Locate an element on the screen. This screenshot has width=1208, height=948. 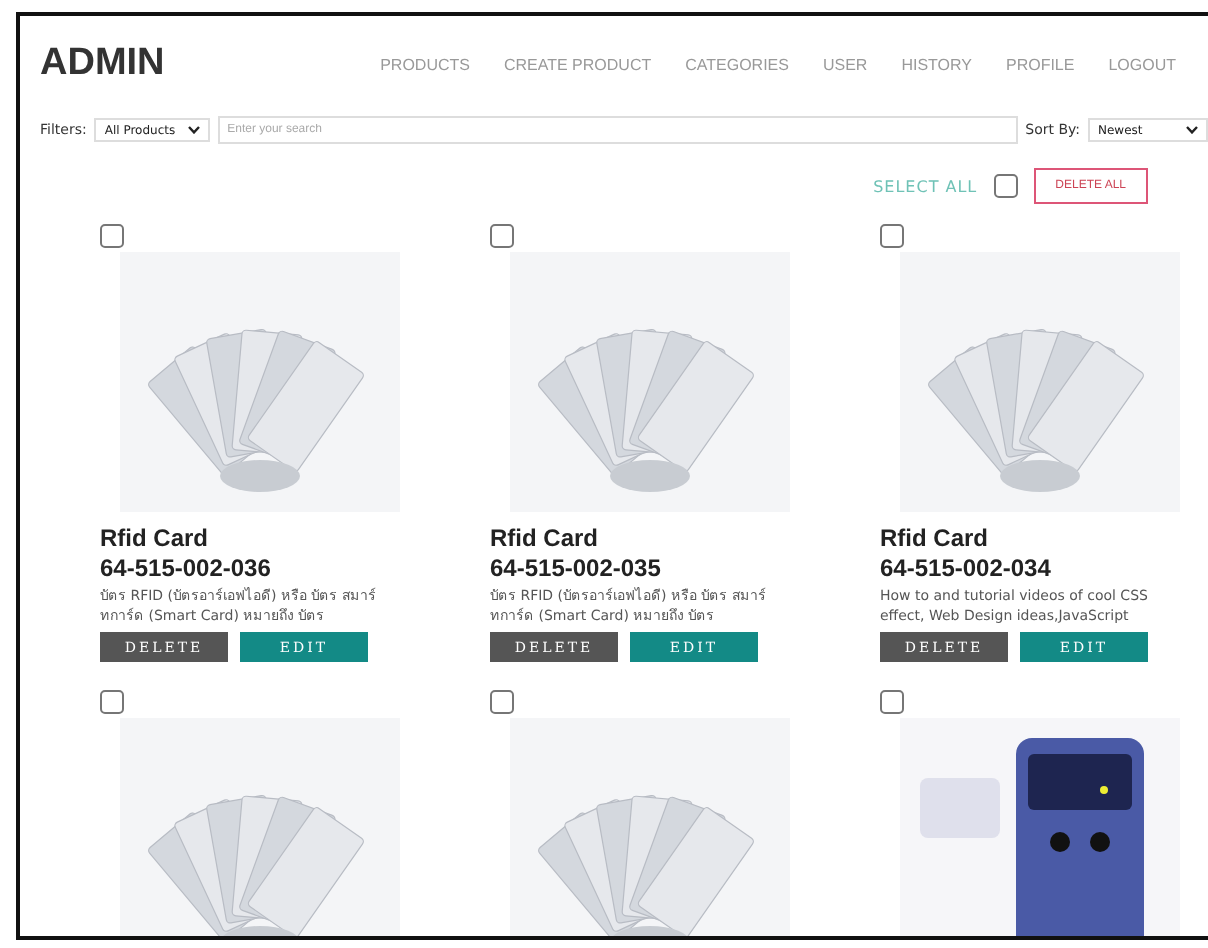
product-code: 64-515-002-035 is located at coordinates (576, 568).